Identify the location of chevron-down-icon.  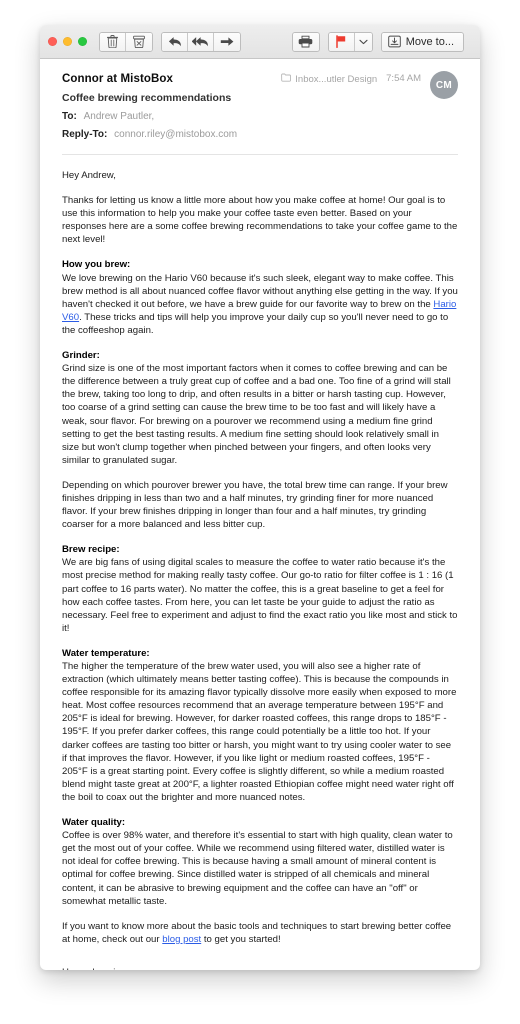
(363, 42).